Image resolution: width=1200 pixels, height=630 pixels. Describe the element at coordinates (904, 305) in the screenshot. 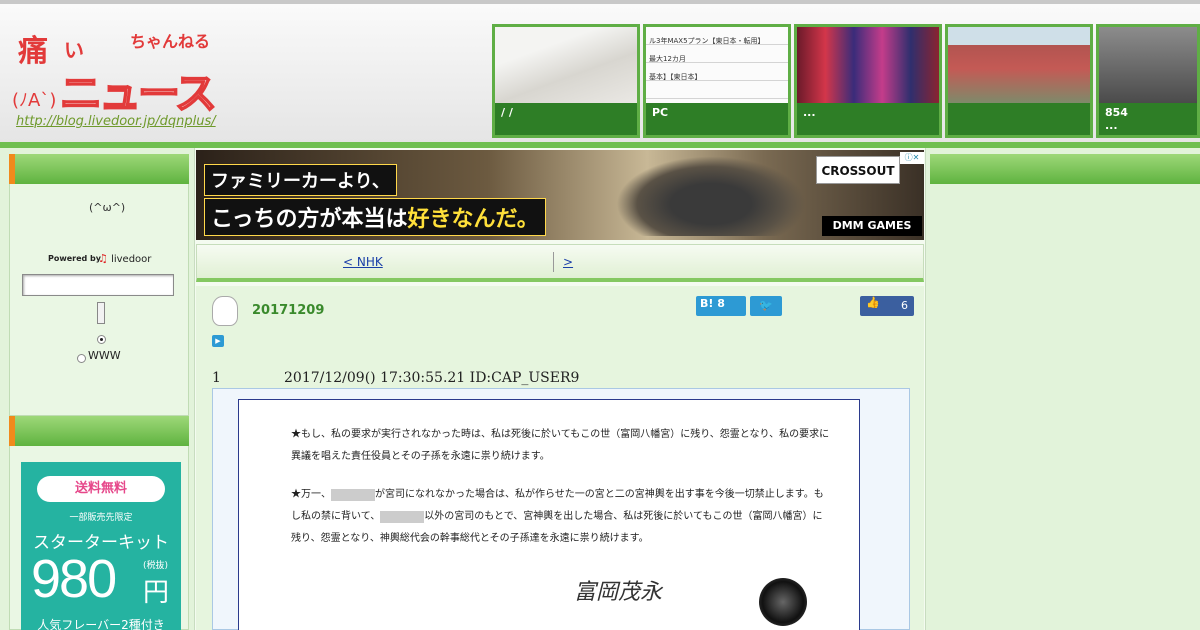

I see `like-count: 6` at that location.